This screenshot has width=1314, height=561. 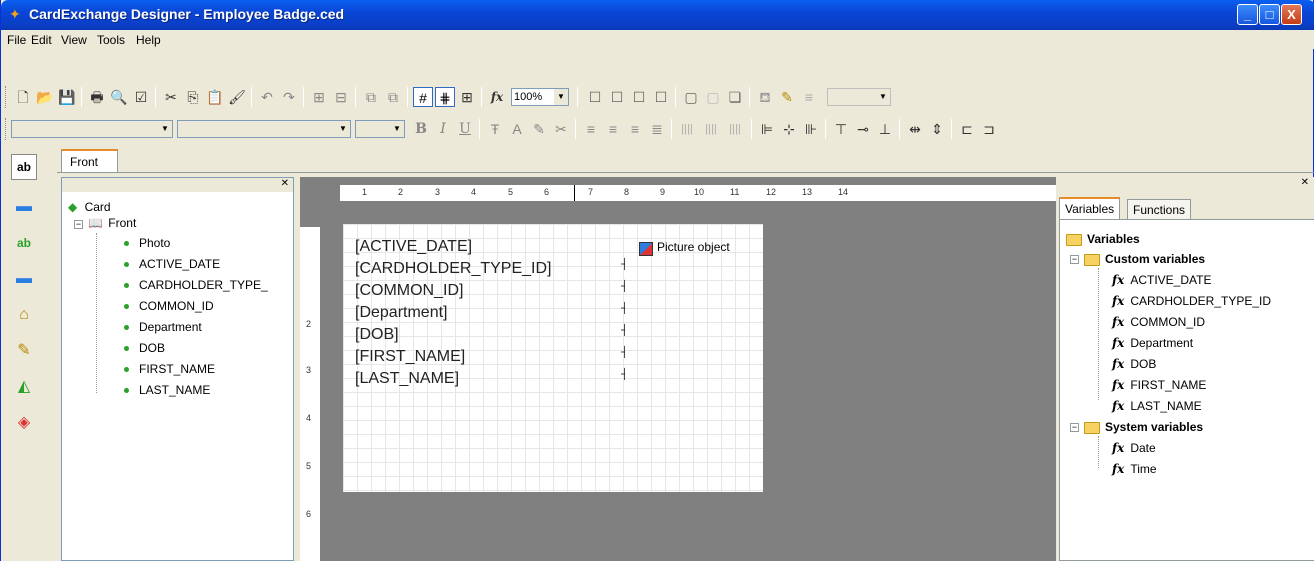 I want to click on variable-item: fx Date, so click(x=1134, y=448).